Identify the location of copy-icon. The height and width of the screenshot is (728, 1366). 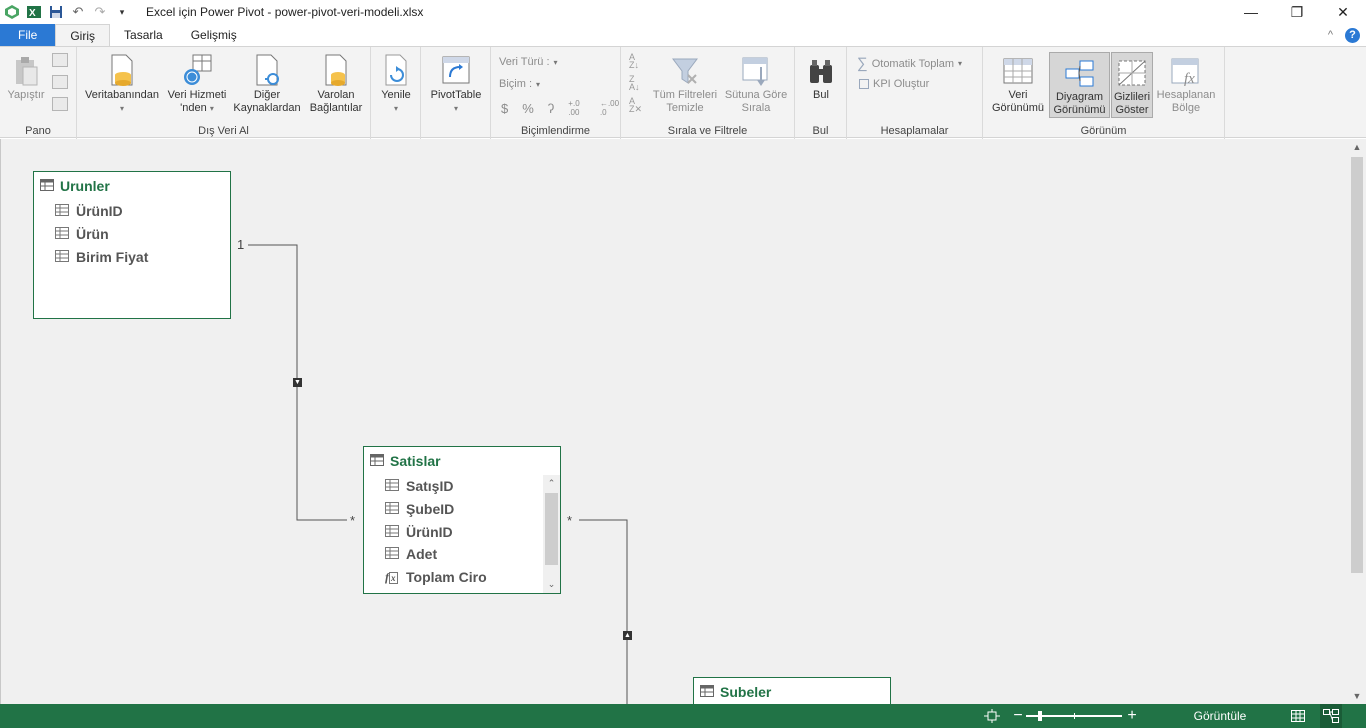
(60, 60).